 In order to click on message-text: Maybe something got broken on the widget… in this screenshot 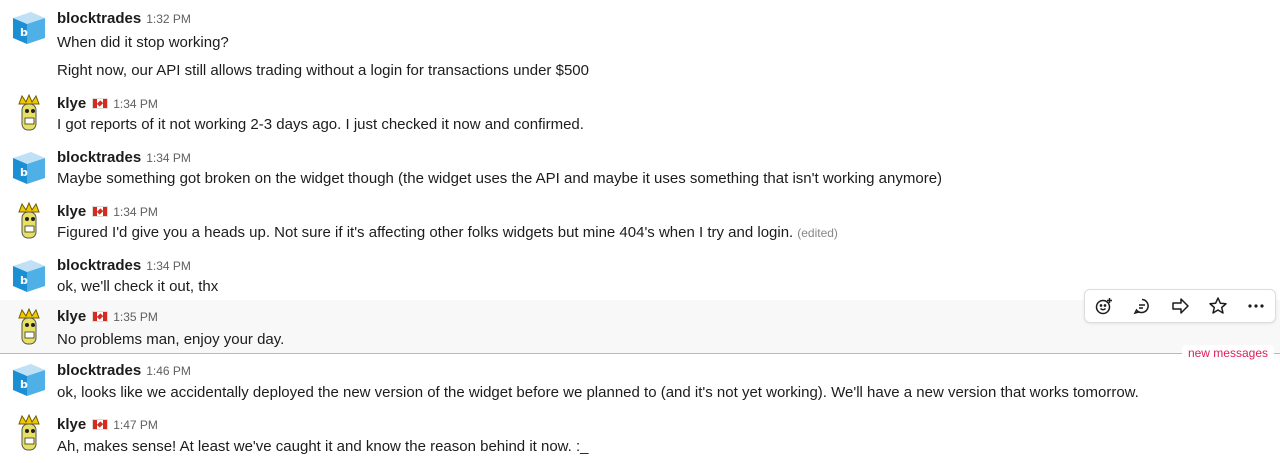, I will do `click(500, 178)`.